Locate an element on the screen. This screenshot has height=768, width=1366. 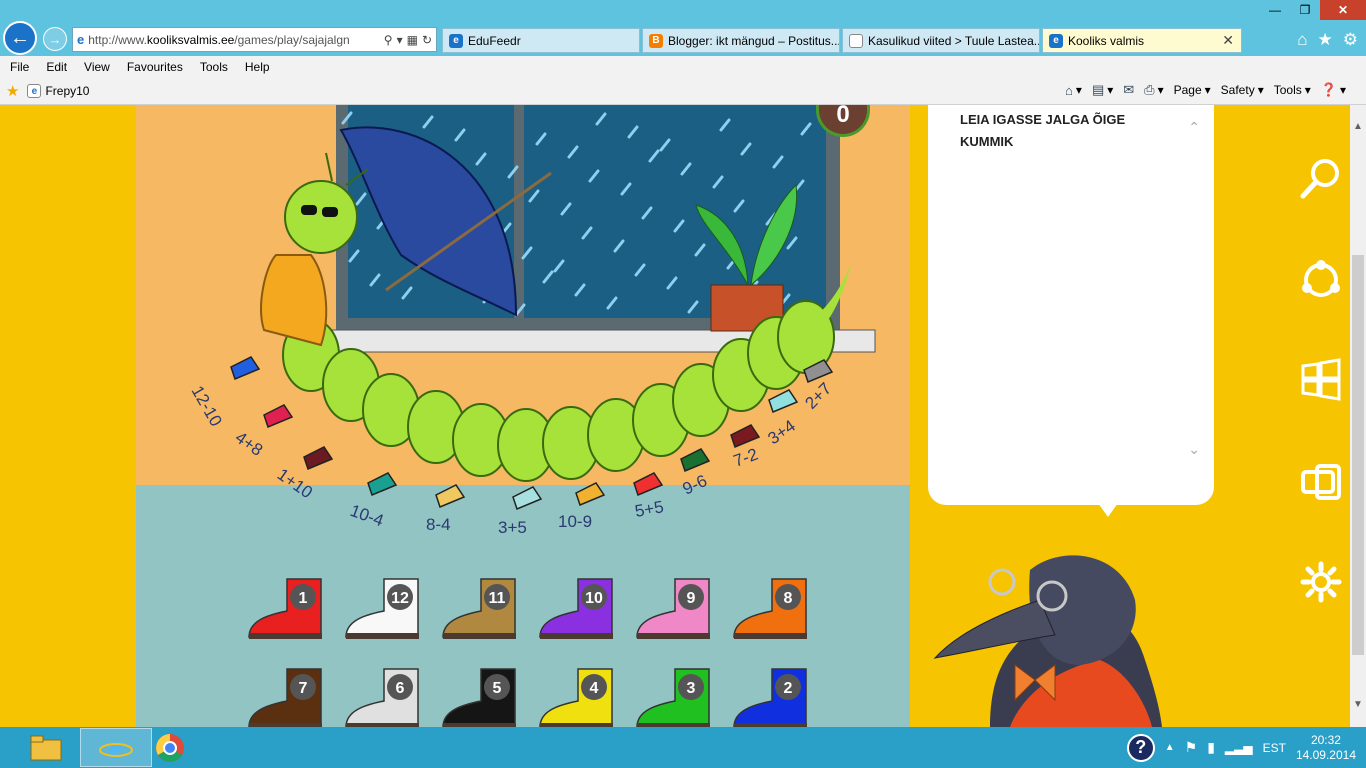
gear-icon: ⚙ is located at coordinates (1350, 40).